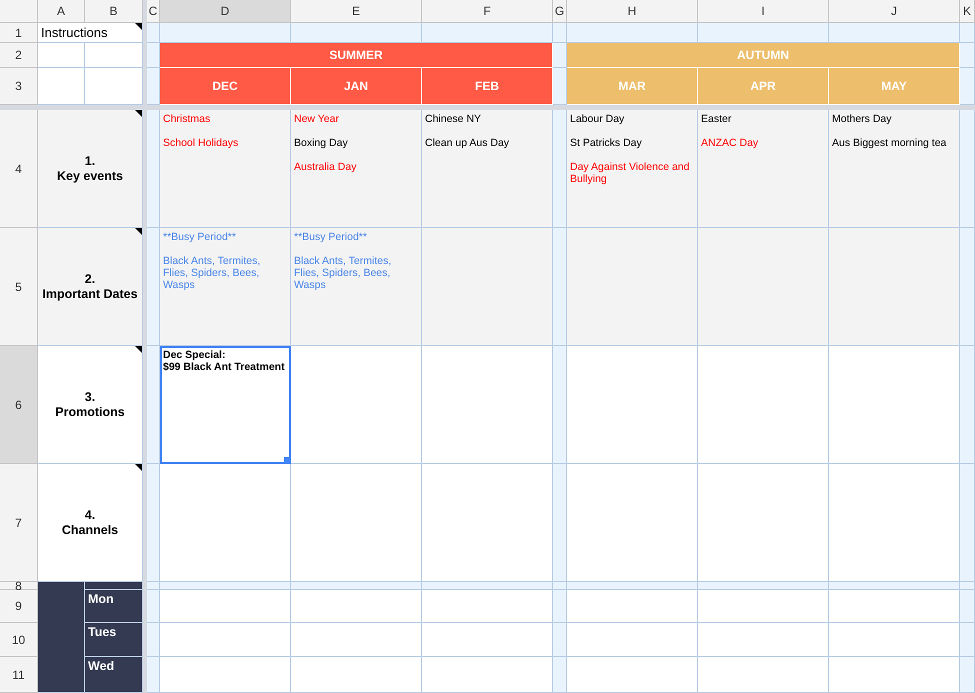 This screenshot has width=975, height=693. I want to click on table-cell: Dec Special: $99 Black Ant Treatment, so click(225, 405).